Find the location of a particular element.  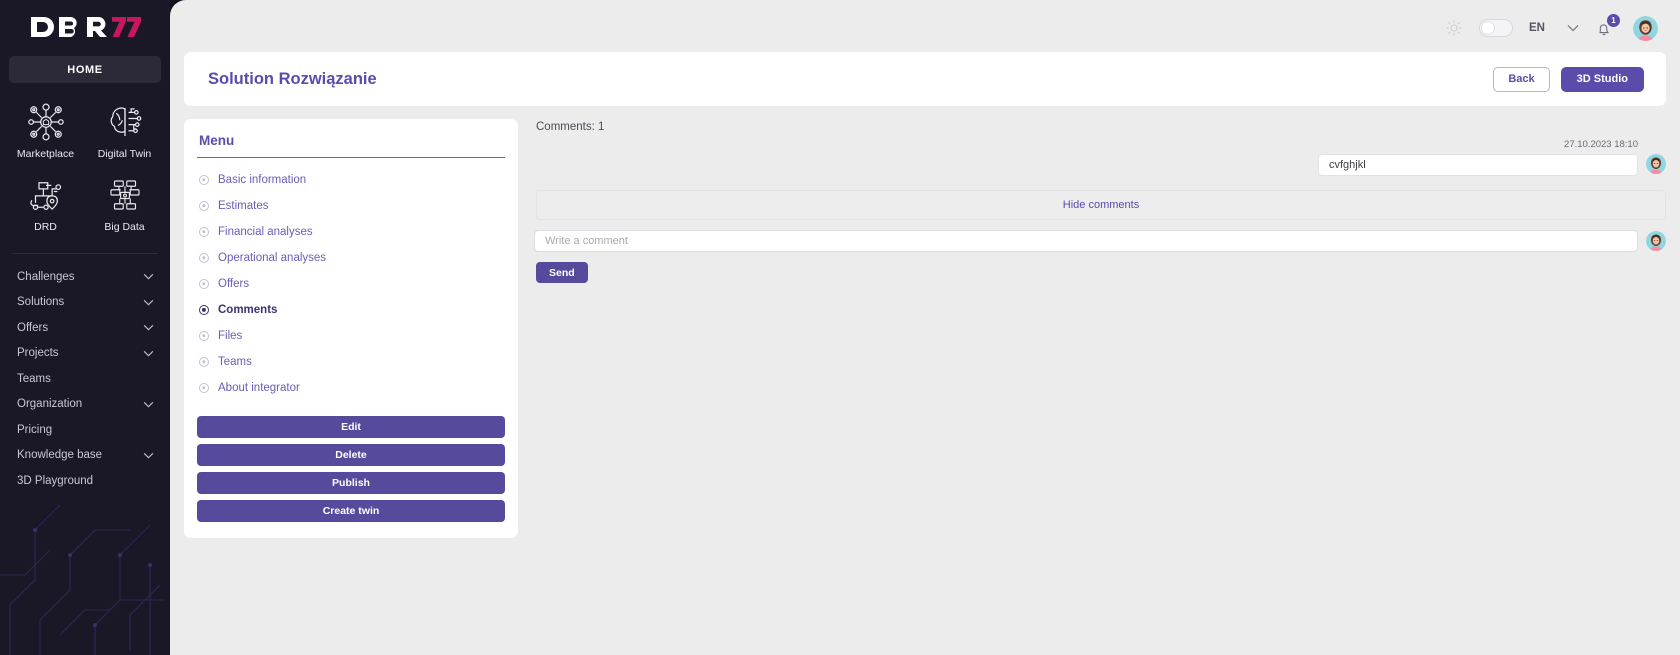

menu-item-label: About integrator is located at coordinates (259, 388).